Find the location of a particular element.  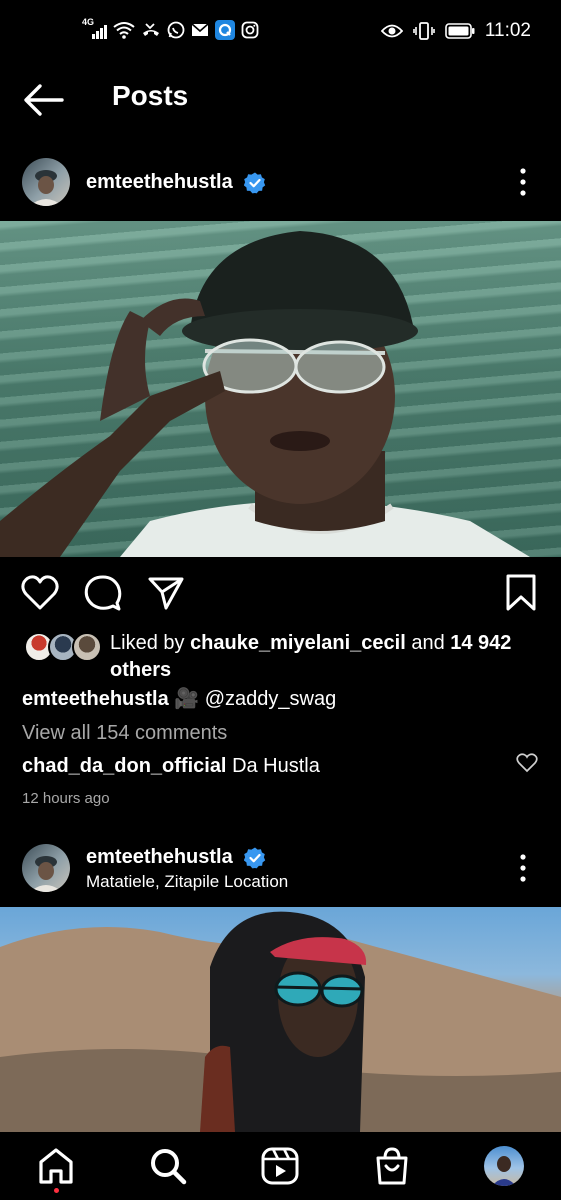

likes-count: 14 942 is located at coordinates (481, 643).